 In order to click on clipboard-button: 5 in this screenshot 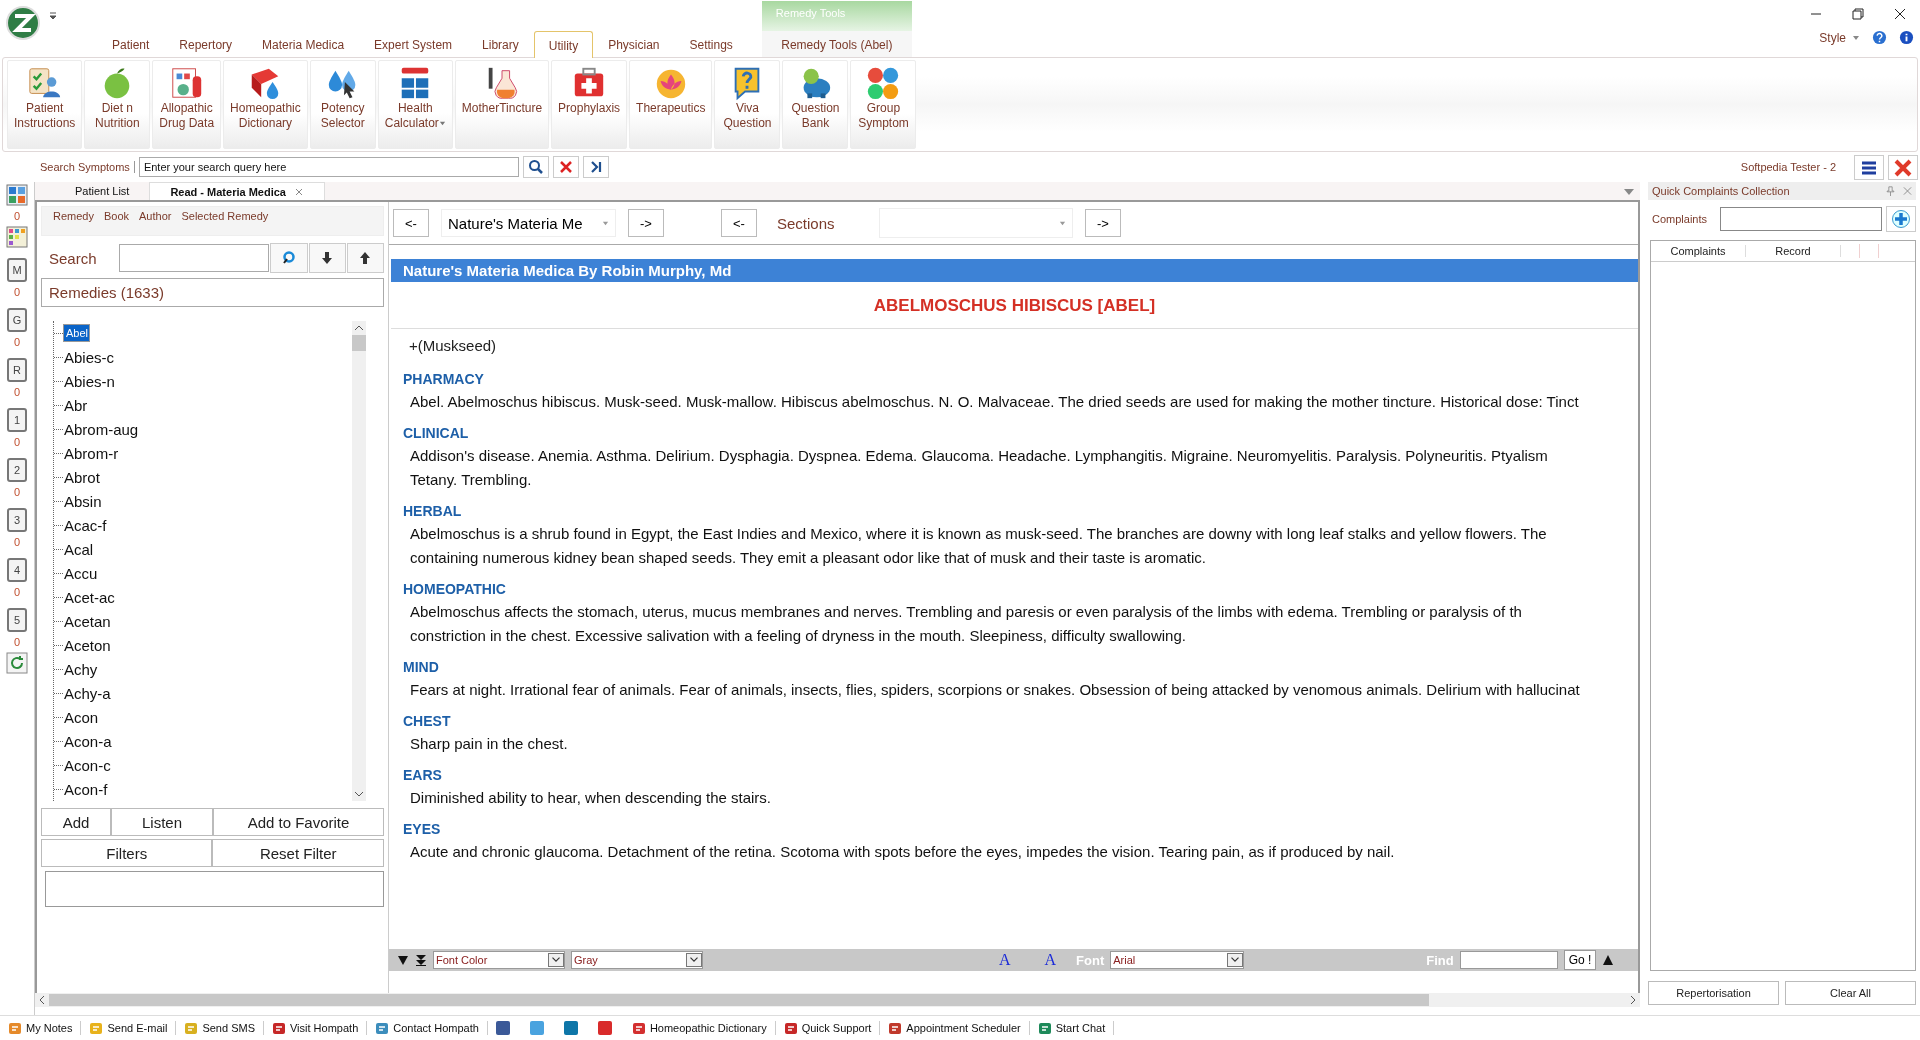, I will do `click(17, 620)`.